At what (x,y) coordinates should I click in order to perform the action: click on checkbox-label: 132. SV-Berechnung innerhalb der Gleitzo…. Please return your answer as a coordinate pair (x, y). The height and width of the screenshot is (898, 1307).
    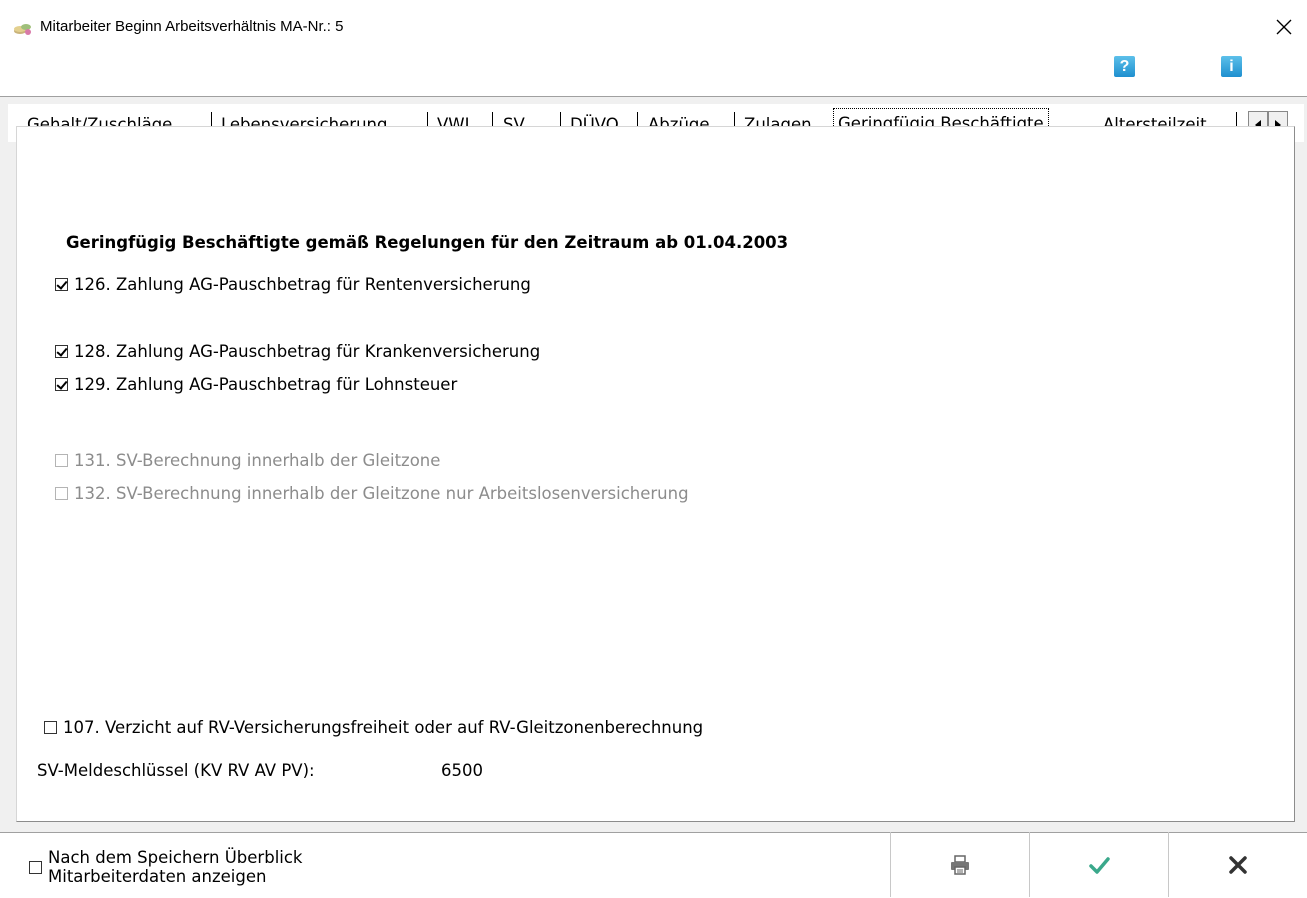
    Looking at the image, I should click on (381, 493).